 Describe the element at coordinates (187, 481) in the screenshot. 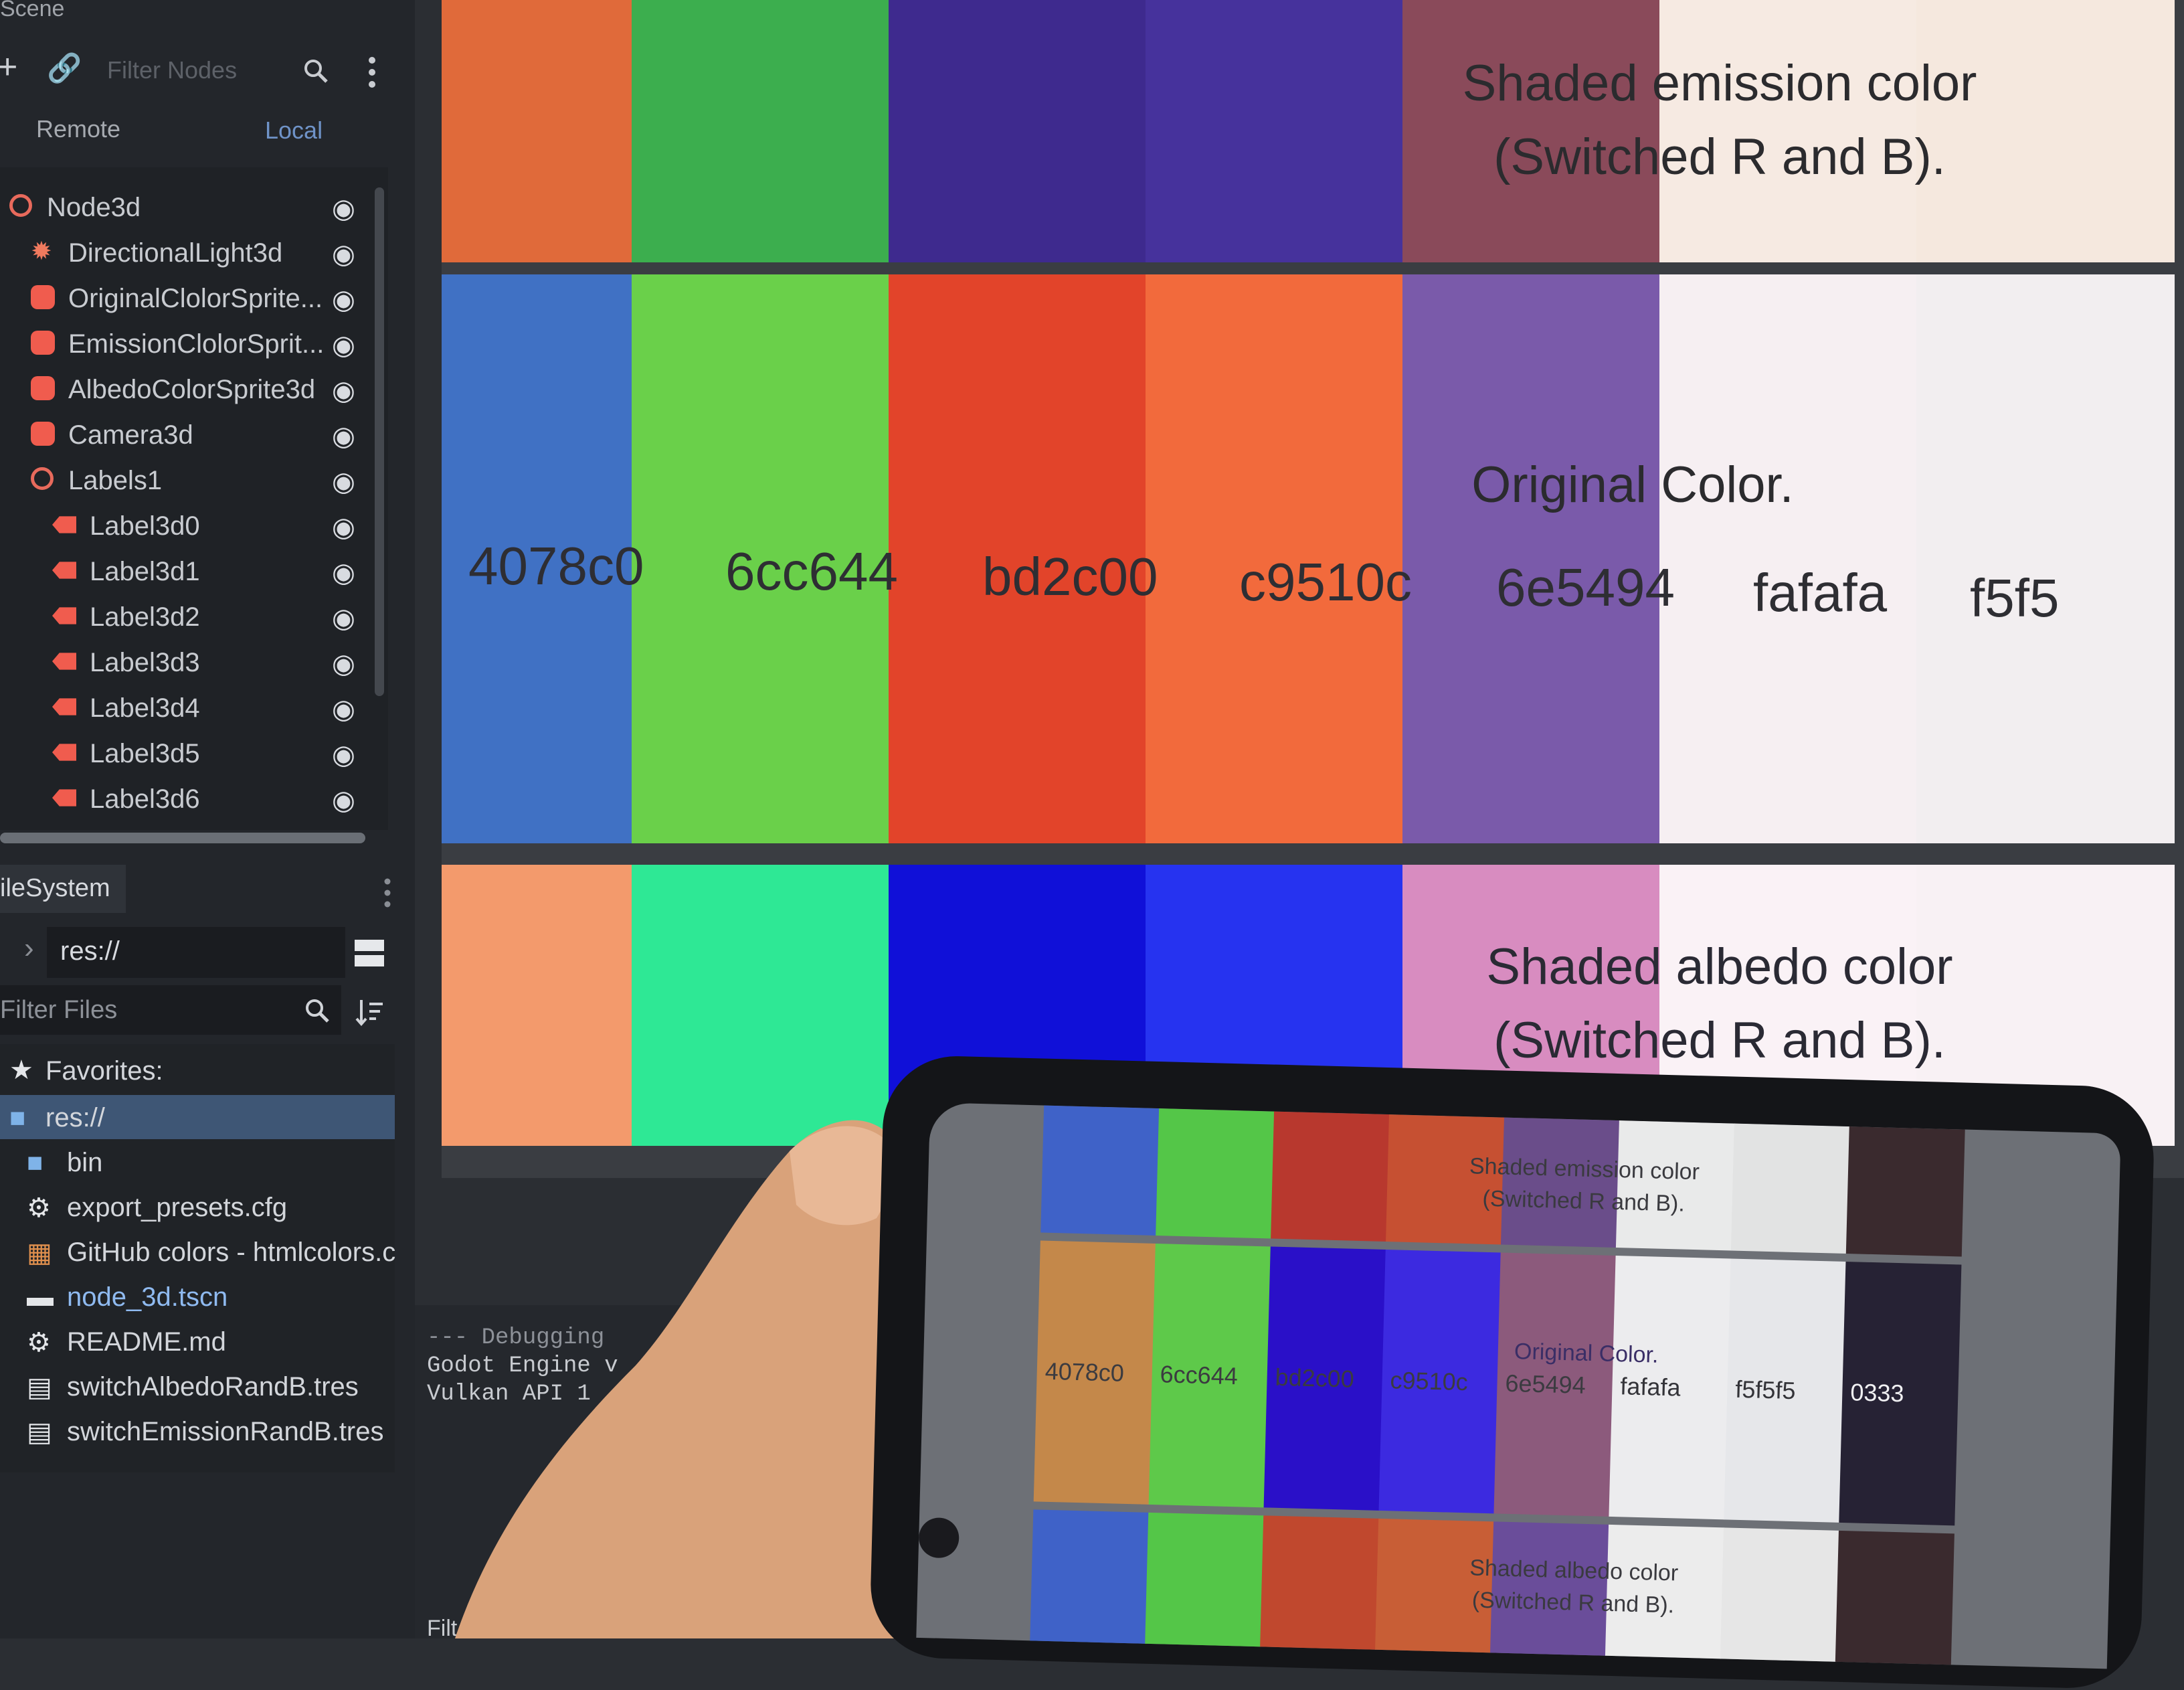

I see `scene-tree-item: Labels1 ◉` at that location.